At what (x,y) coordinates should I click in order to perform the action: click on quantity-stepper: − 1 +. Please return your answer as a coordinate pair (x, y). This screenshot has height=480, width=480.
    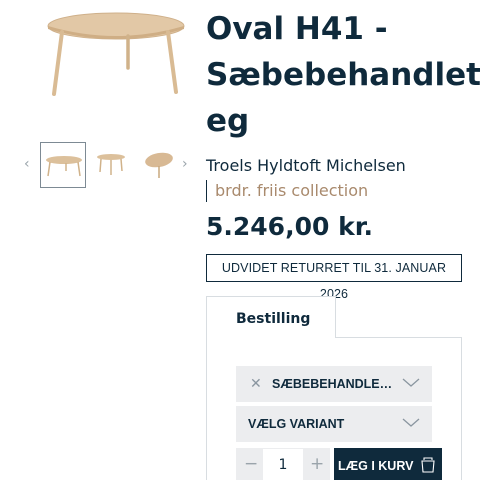
    Looking at the image, I should click on (283, 464).